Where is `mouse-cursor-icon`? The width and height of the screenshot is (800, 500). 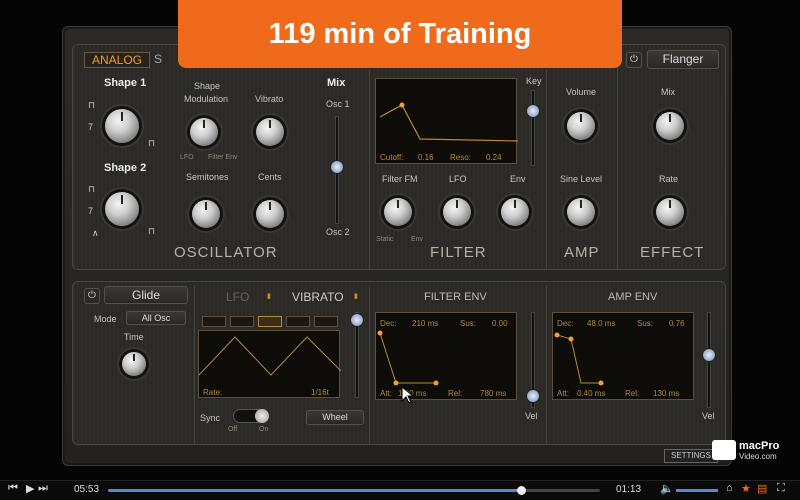
mouse-cursor-icon is located at coordinates (407, 395).